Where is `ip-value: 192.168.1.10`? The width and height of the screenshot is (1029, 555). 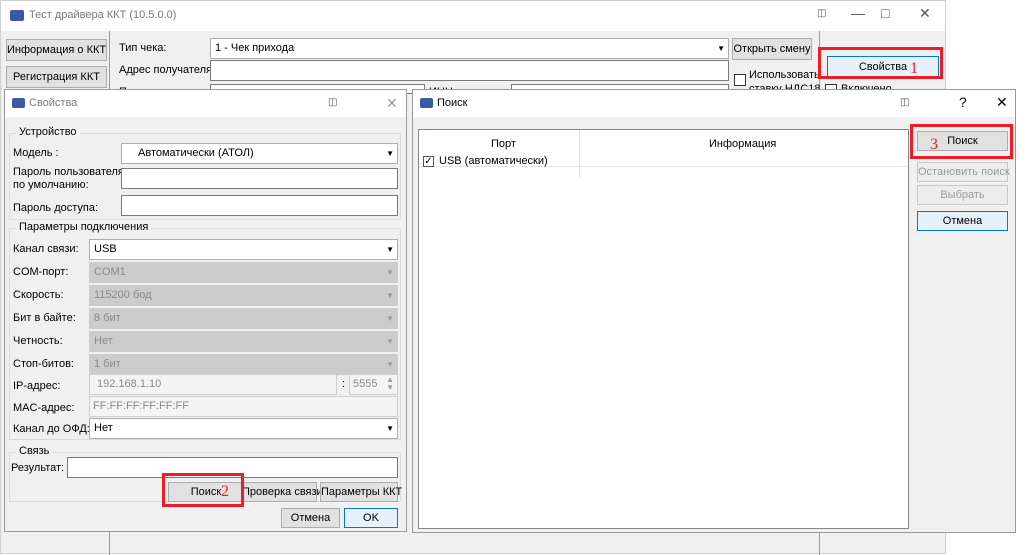
ip-value: 192.168.1.10 is located at coordinates (129, 384).